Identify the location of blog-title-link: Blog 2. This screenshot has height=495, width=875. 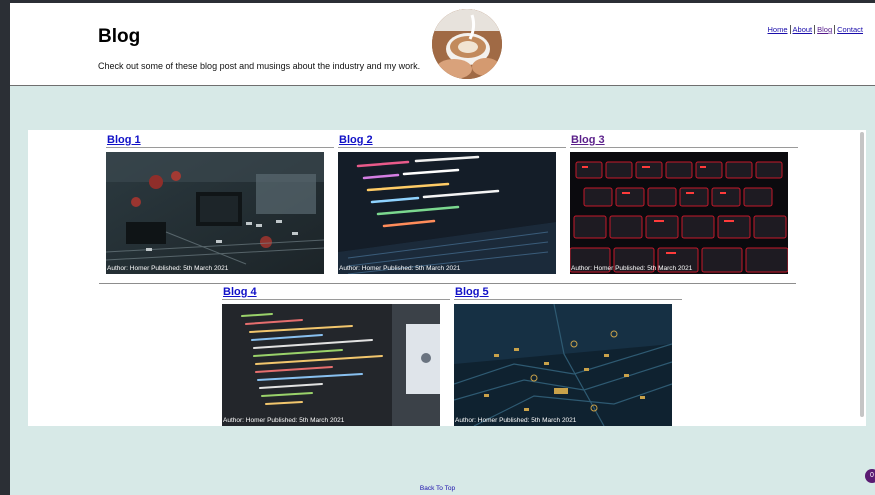
(452, 140).